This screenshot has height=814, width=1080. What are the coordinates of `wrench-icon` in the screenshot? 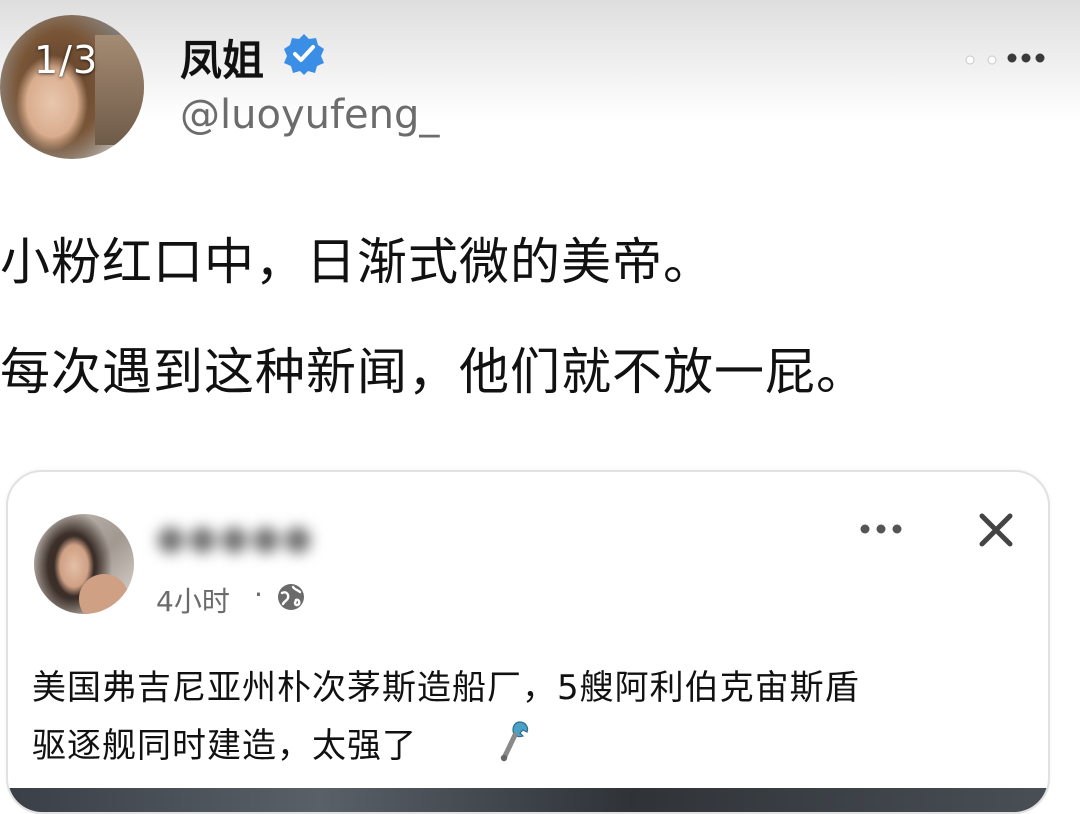 It's located at (514, 741).